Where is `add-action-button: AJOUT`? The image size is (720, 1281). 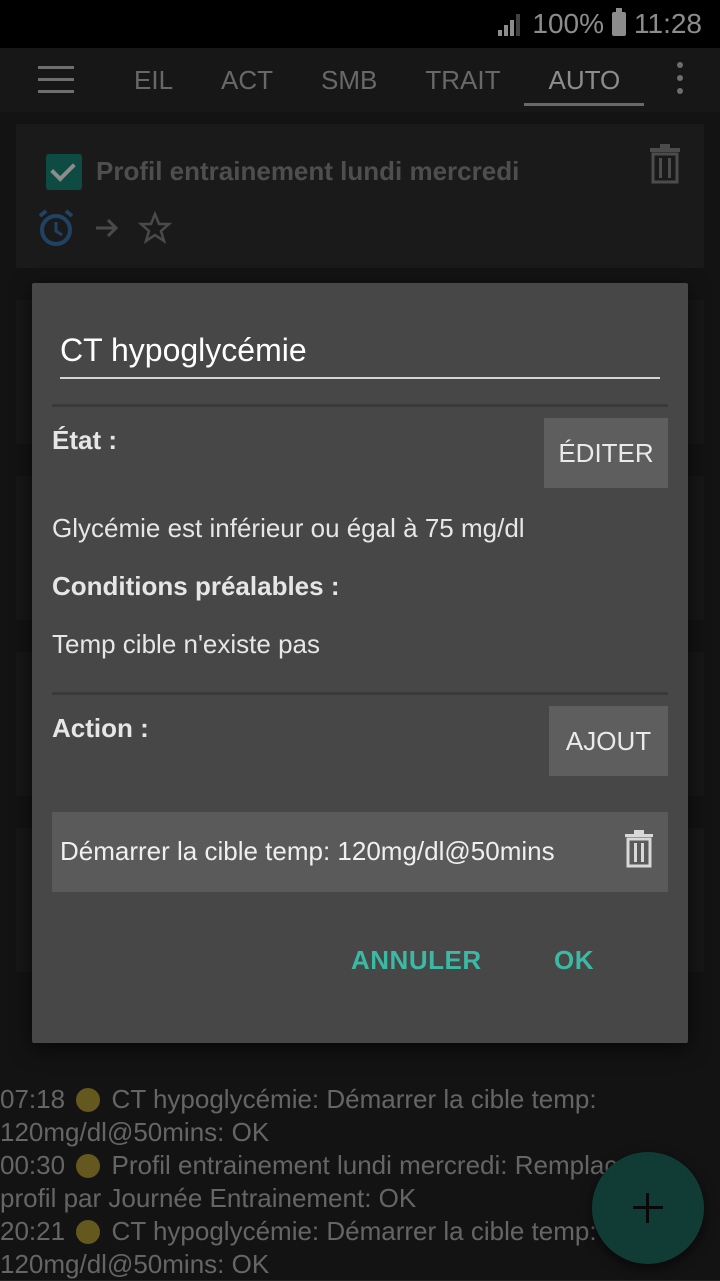 add-action-button: AJOUT is located at coordinates (608, 741).